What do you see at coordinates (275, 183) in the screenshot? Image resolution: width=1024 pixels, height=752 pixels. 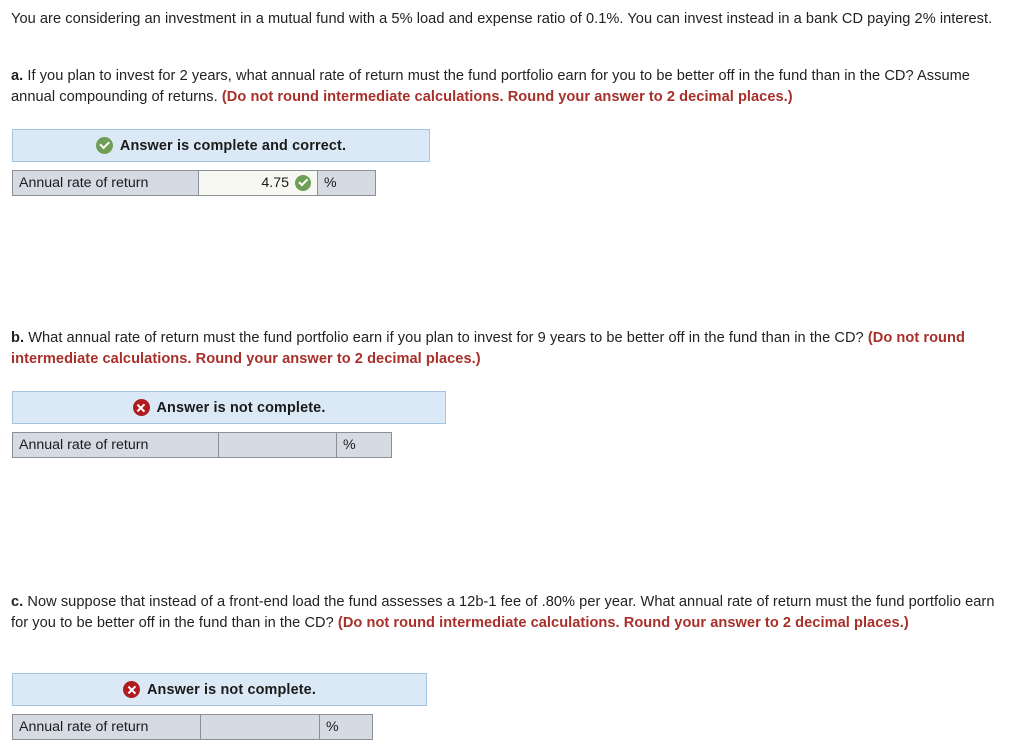 I see `answer-a-value: 4.75` at bounding box center [275, 183].